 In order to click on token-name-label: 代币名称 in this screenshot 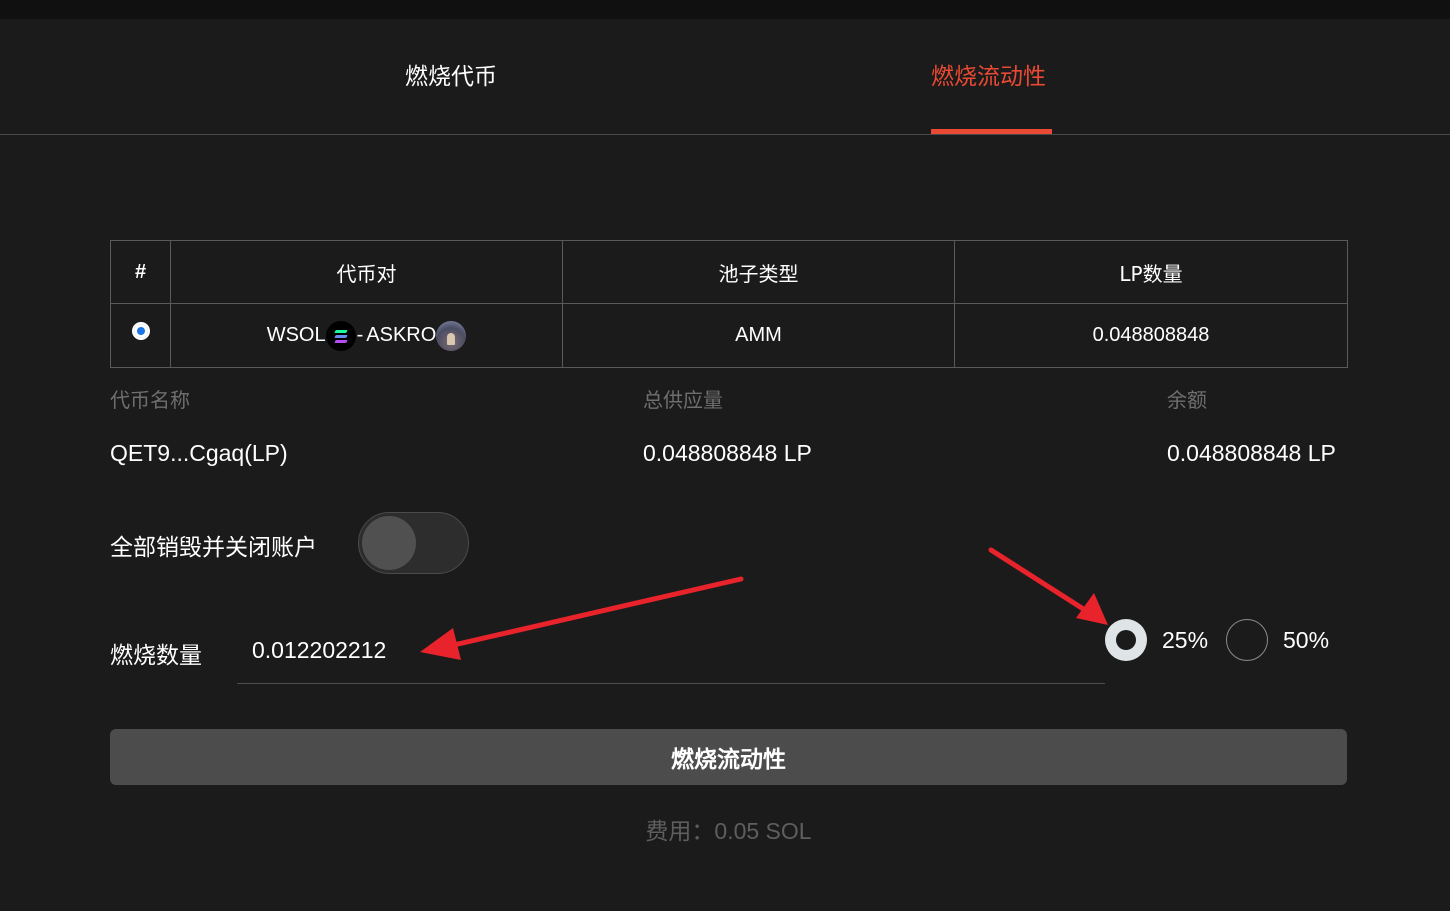, I will do `click(150, 400)`.